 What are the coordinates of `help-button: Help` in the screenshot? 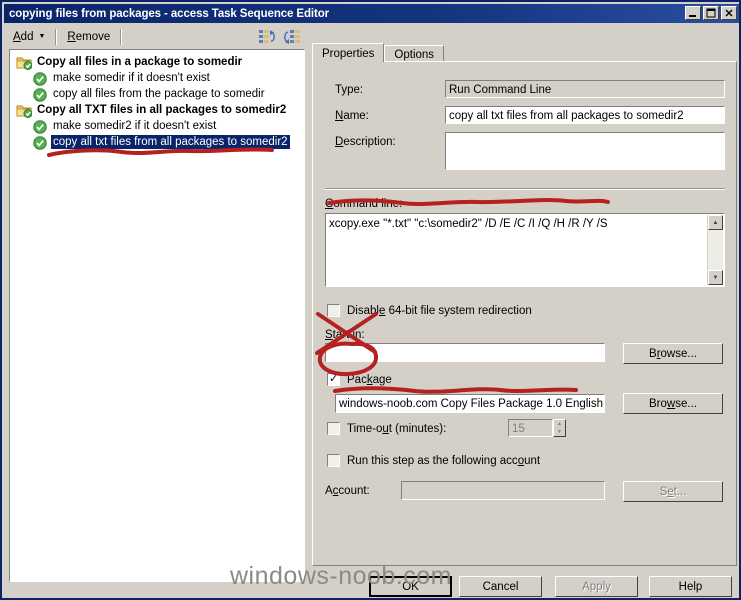 It's located at (690, 586).